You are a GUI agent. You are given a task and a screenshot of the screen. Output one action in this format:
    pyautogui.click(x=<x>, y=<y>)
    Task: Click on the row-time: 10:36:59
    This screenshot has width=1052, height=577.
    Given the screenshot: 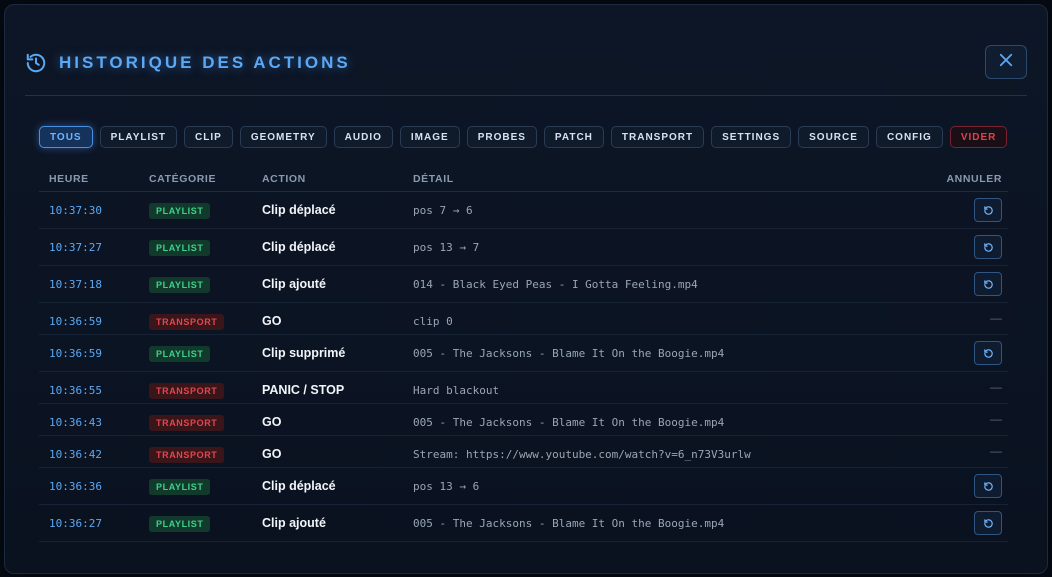 What is the action you would take?
    pyautogui.click(x=75, y=321)
    